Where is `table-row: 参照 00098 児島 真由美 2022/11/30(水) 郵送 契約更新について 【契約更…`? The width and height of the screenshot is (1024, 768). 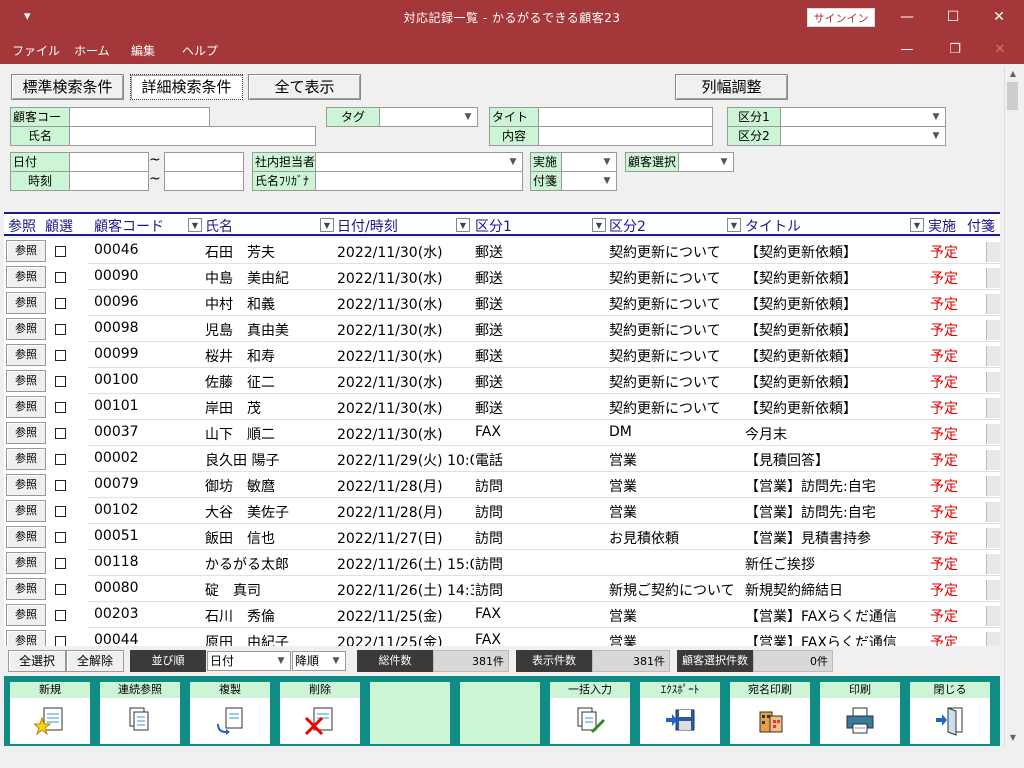
table-row: 参照 00098 児島 真由美 2022/11/30(水) 郵送 契約更新について 【契約更… is located at coordinates (502, 329).